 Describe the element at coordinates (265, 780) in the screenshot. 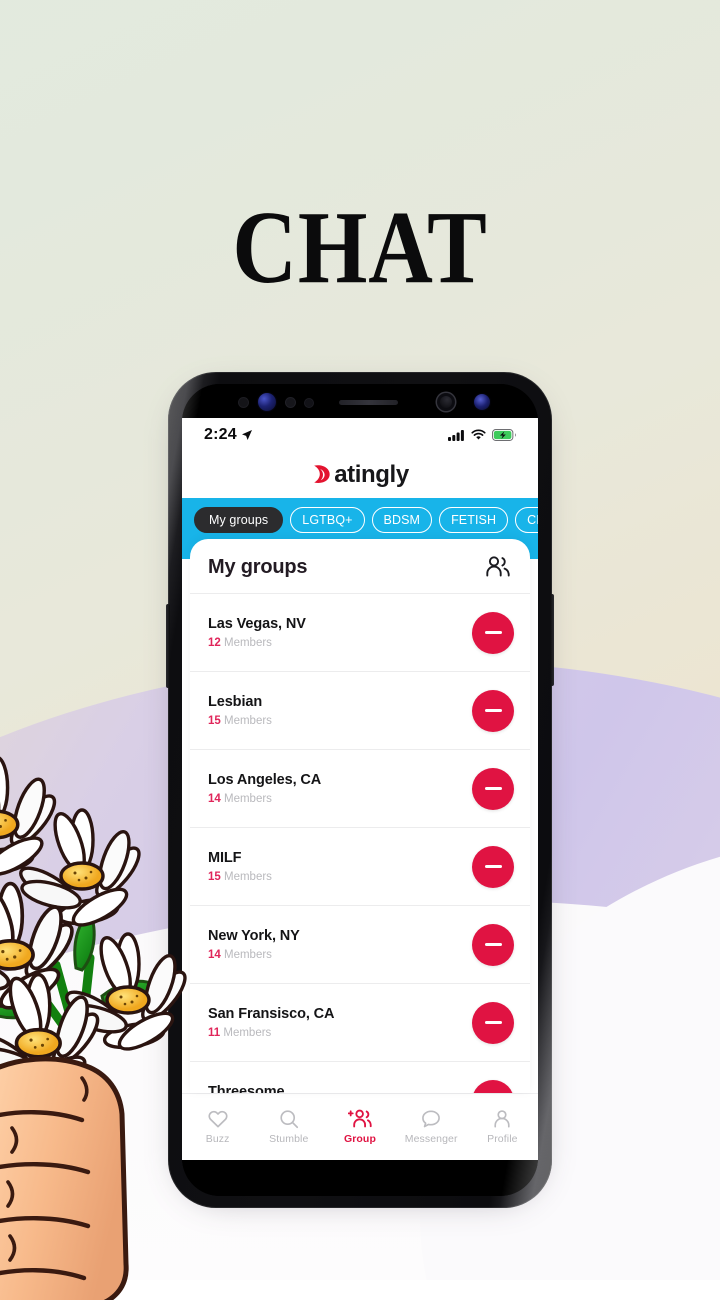

I see `group-name: Los Angeles, CA` at that location.